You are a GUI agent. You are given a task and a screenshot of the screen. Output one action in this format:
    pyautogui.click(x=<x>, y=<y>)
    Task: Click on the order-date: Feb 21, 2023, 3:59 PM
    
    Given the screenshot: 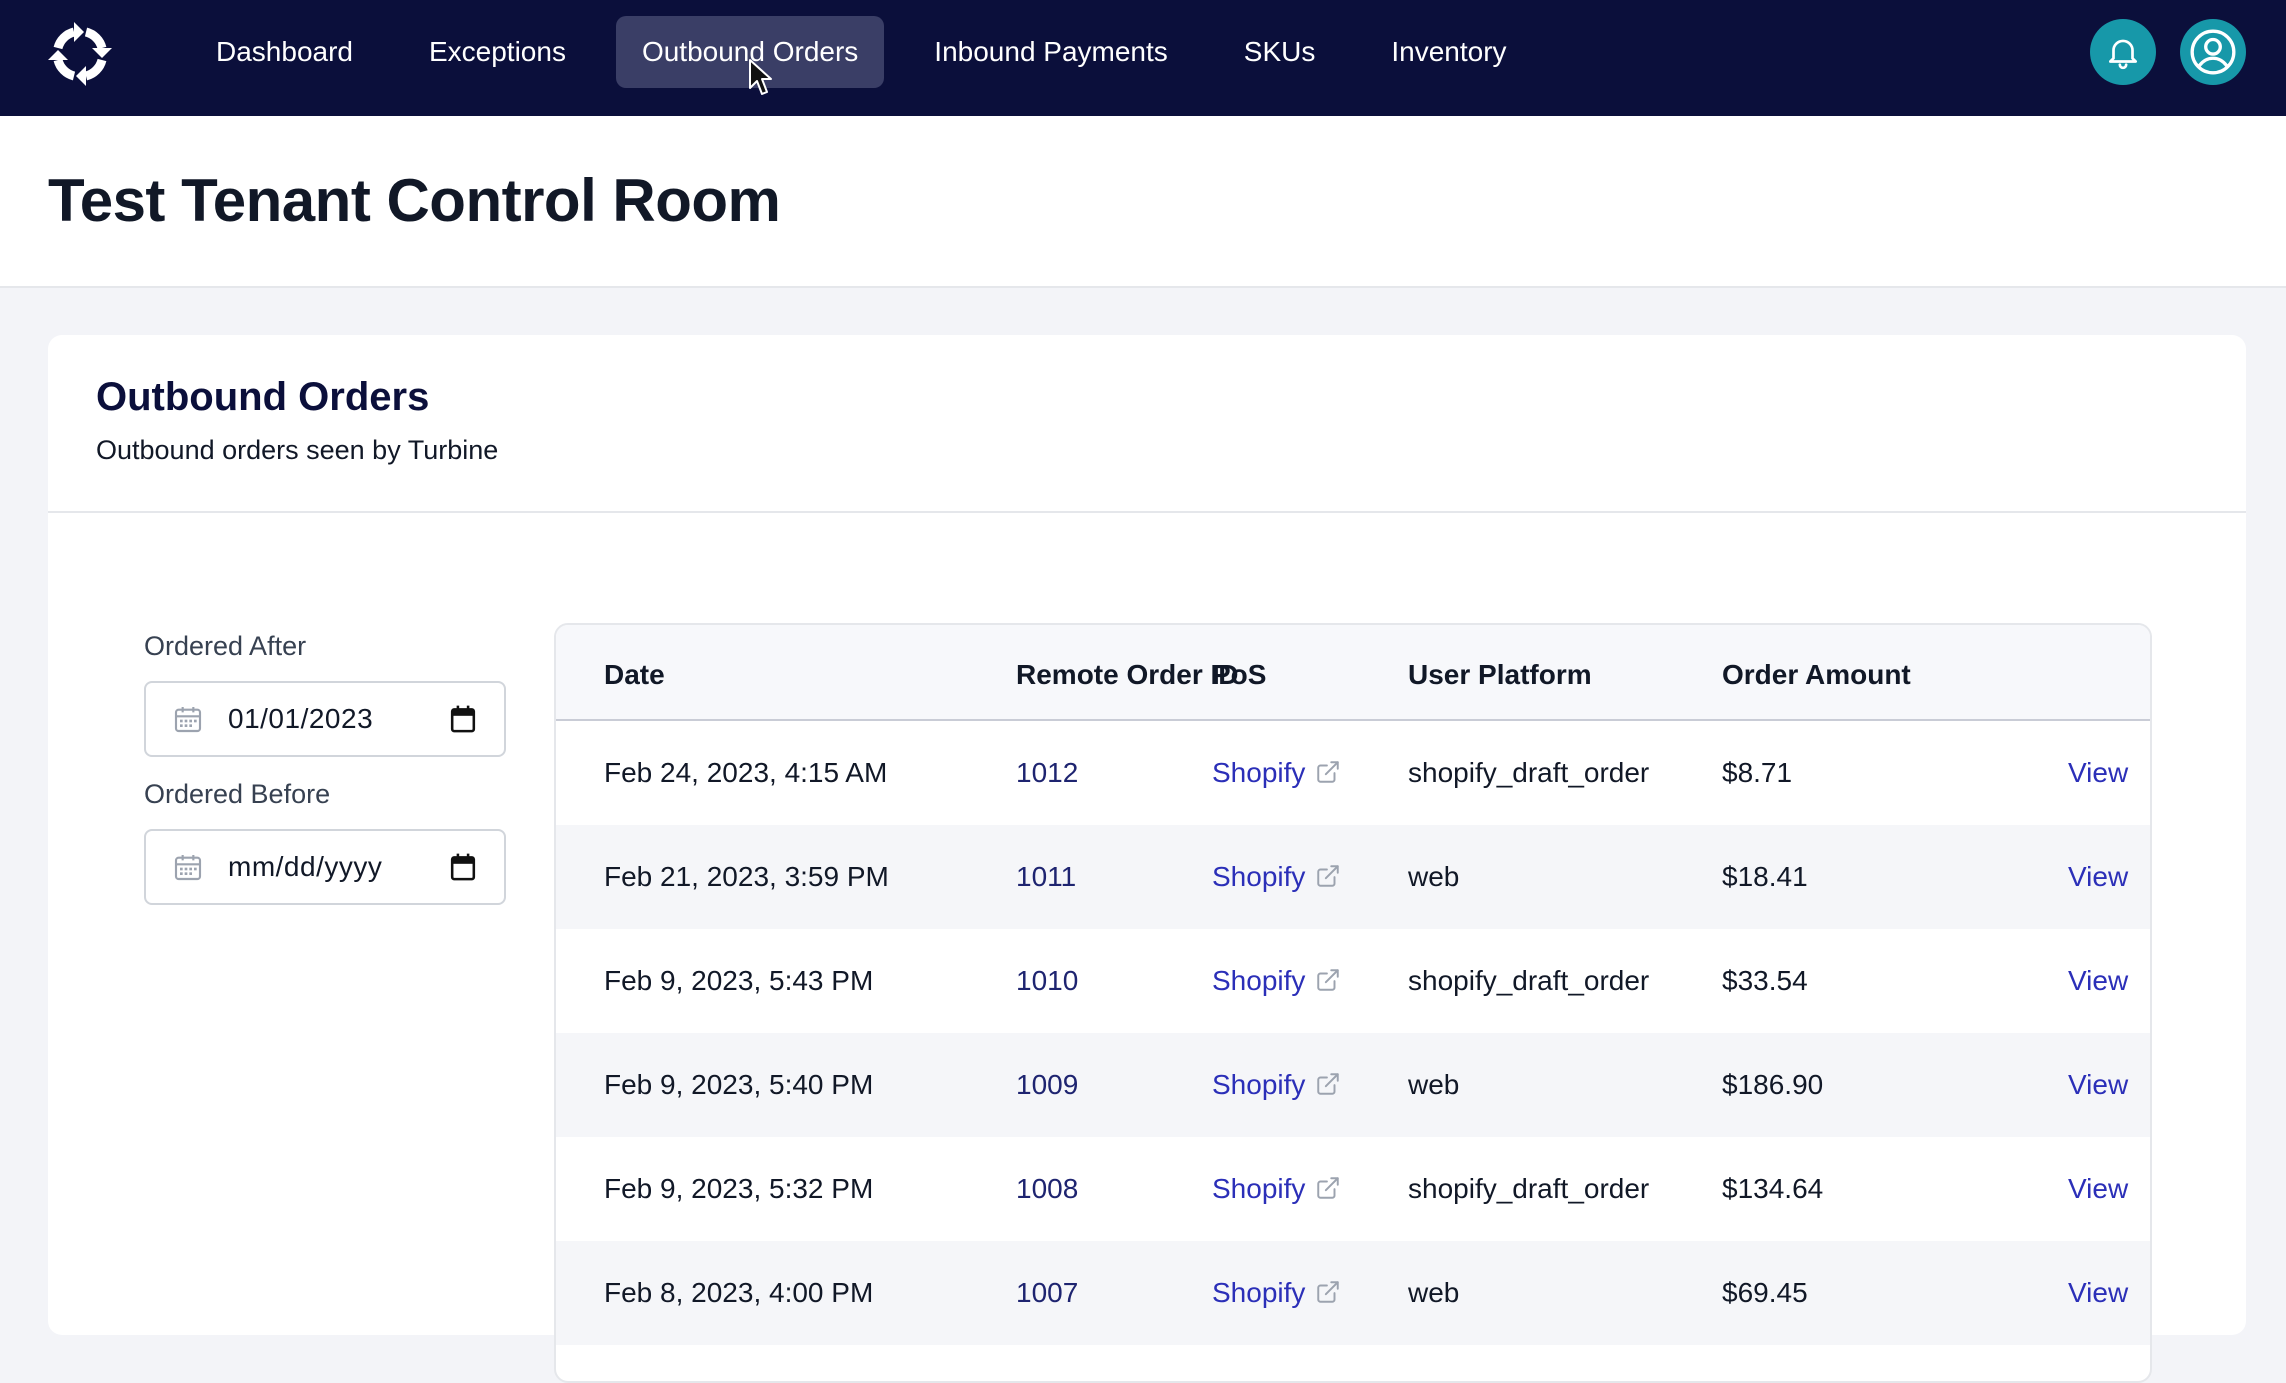 What is the action you would take?
    pyautogui.click(x=746, y=876)
    